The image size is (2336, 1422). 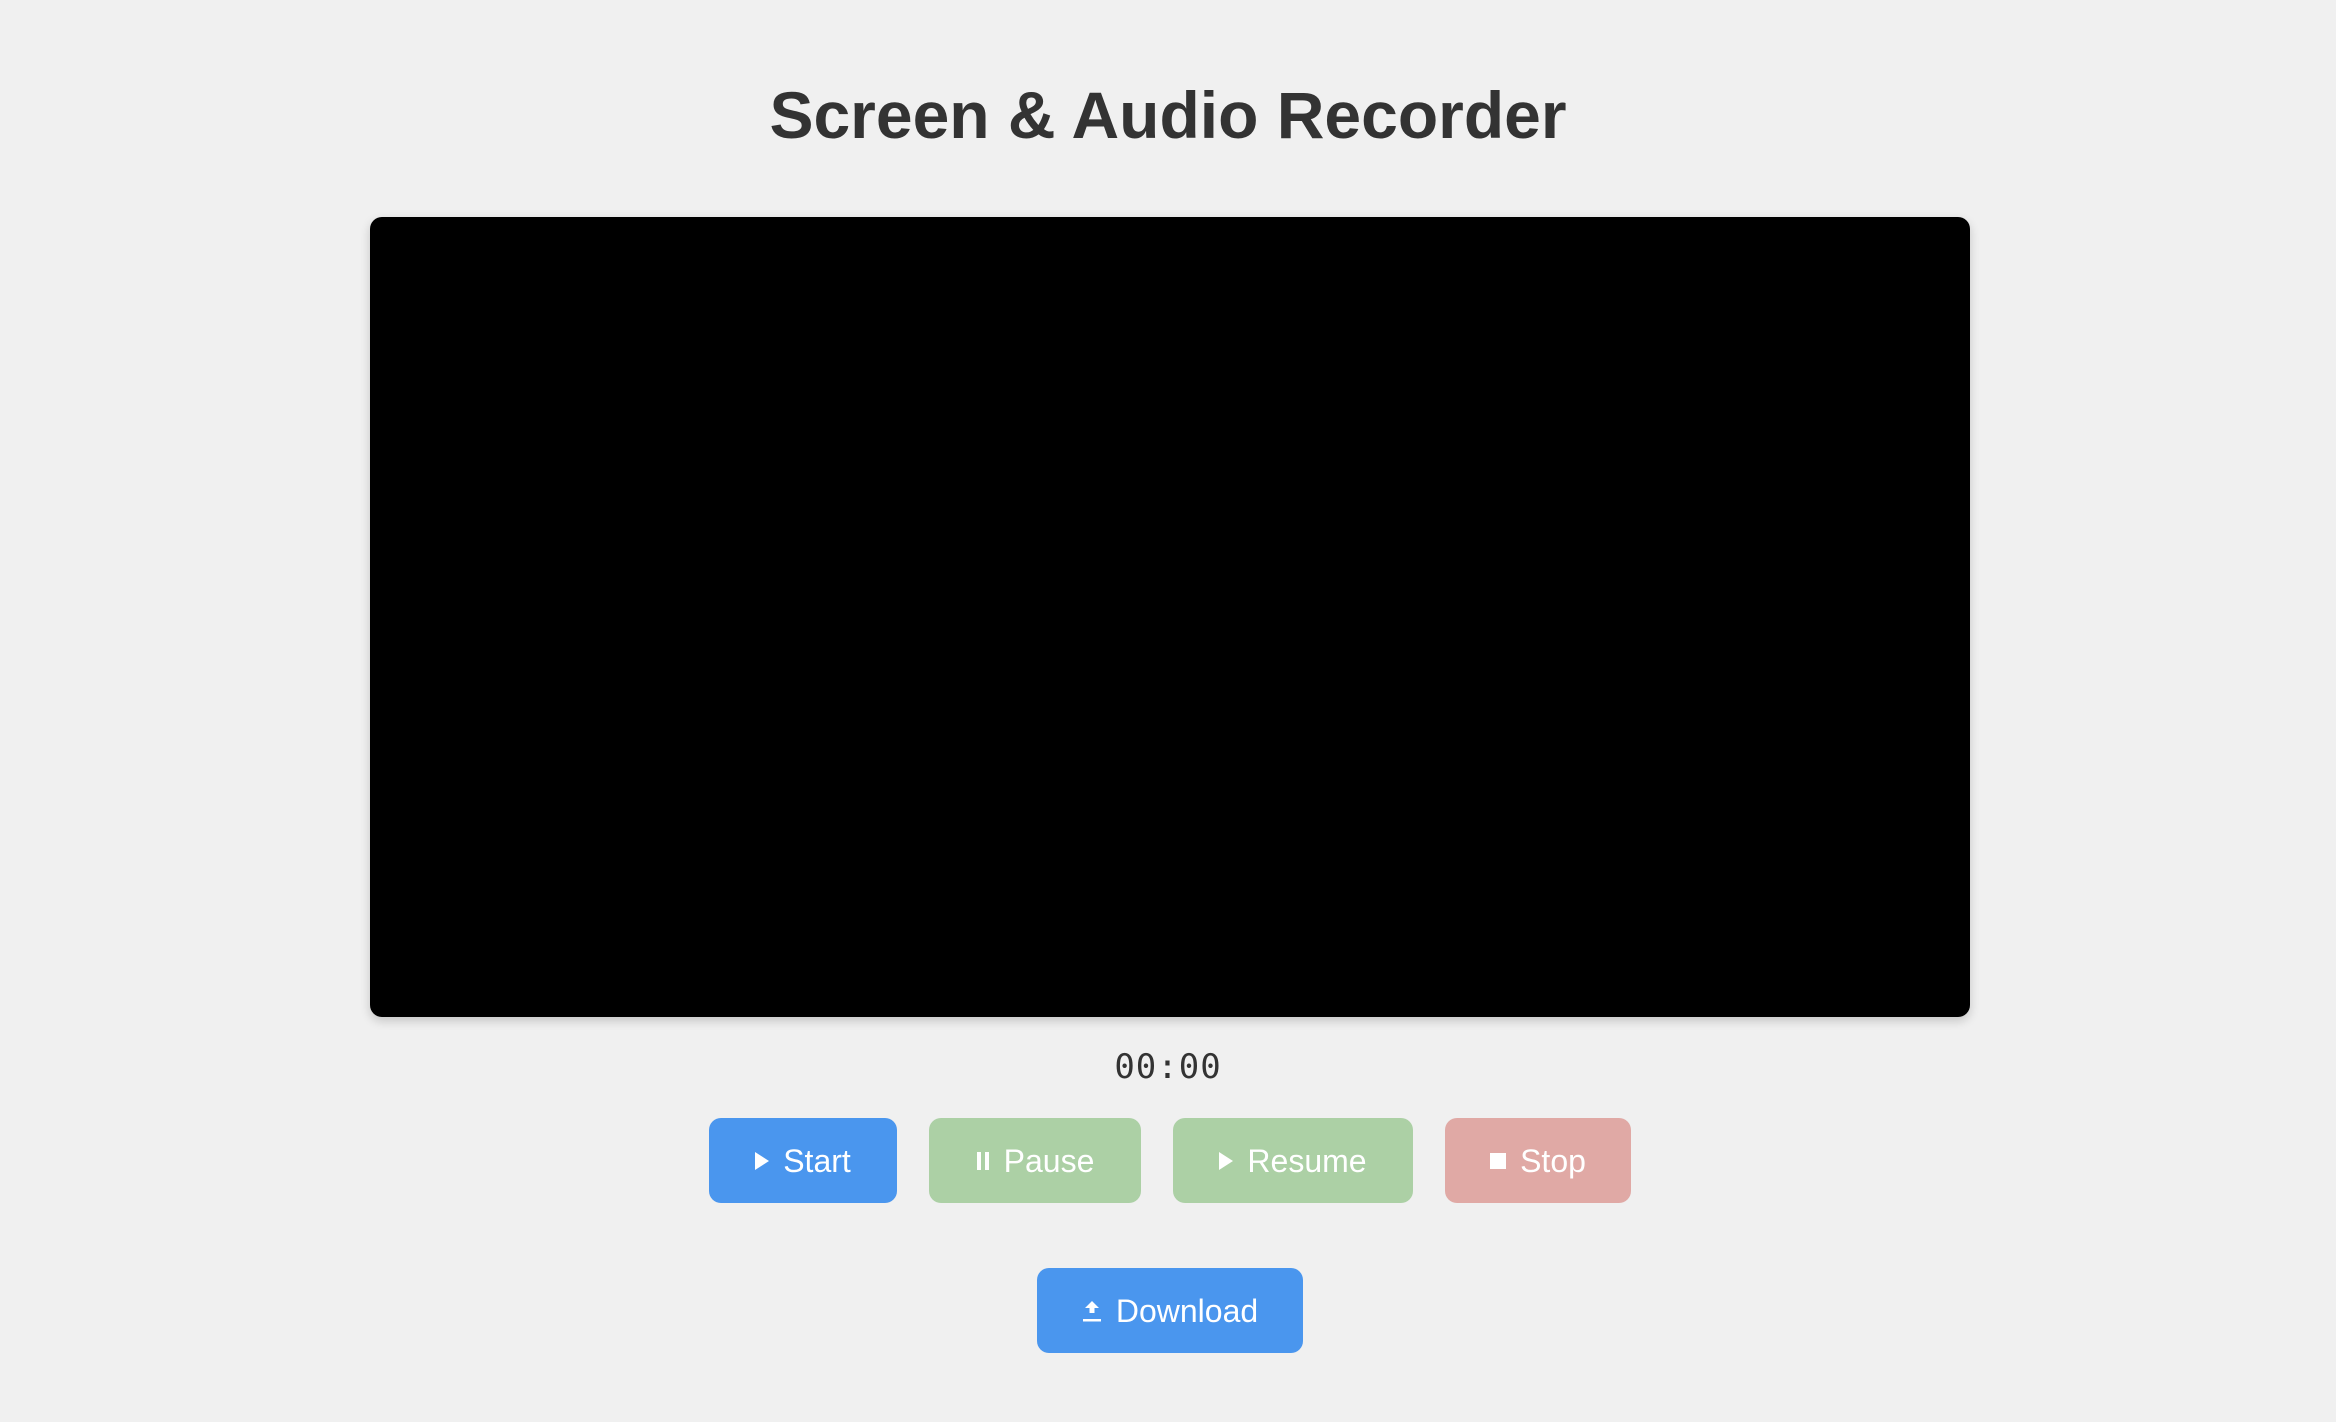 I want to click on page-title: Screen & Audio Recorder, so click(x=1168, y=115).